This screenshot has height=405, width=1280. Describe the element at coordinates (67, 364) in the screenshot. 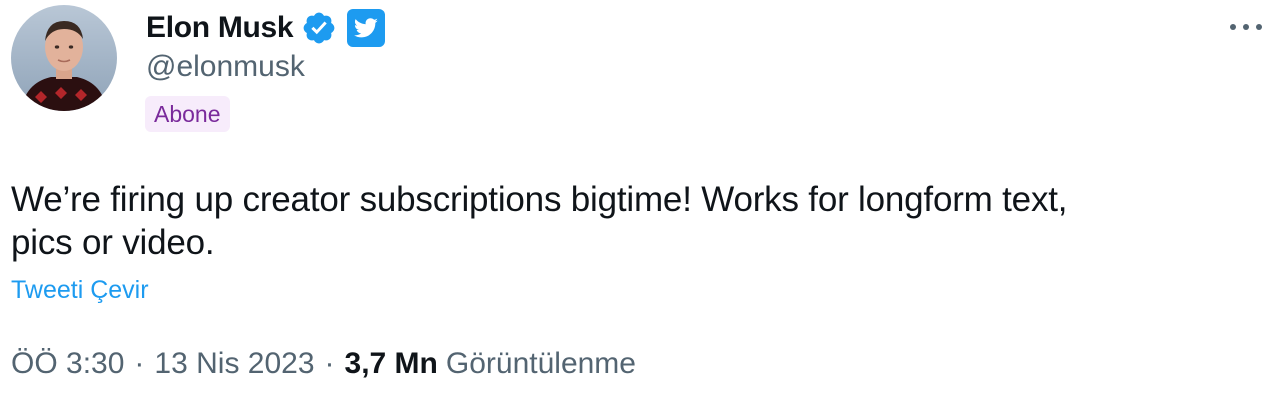

I see `tweet-time: ÖÖ 3:30` at that location.